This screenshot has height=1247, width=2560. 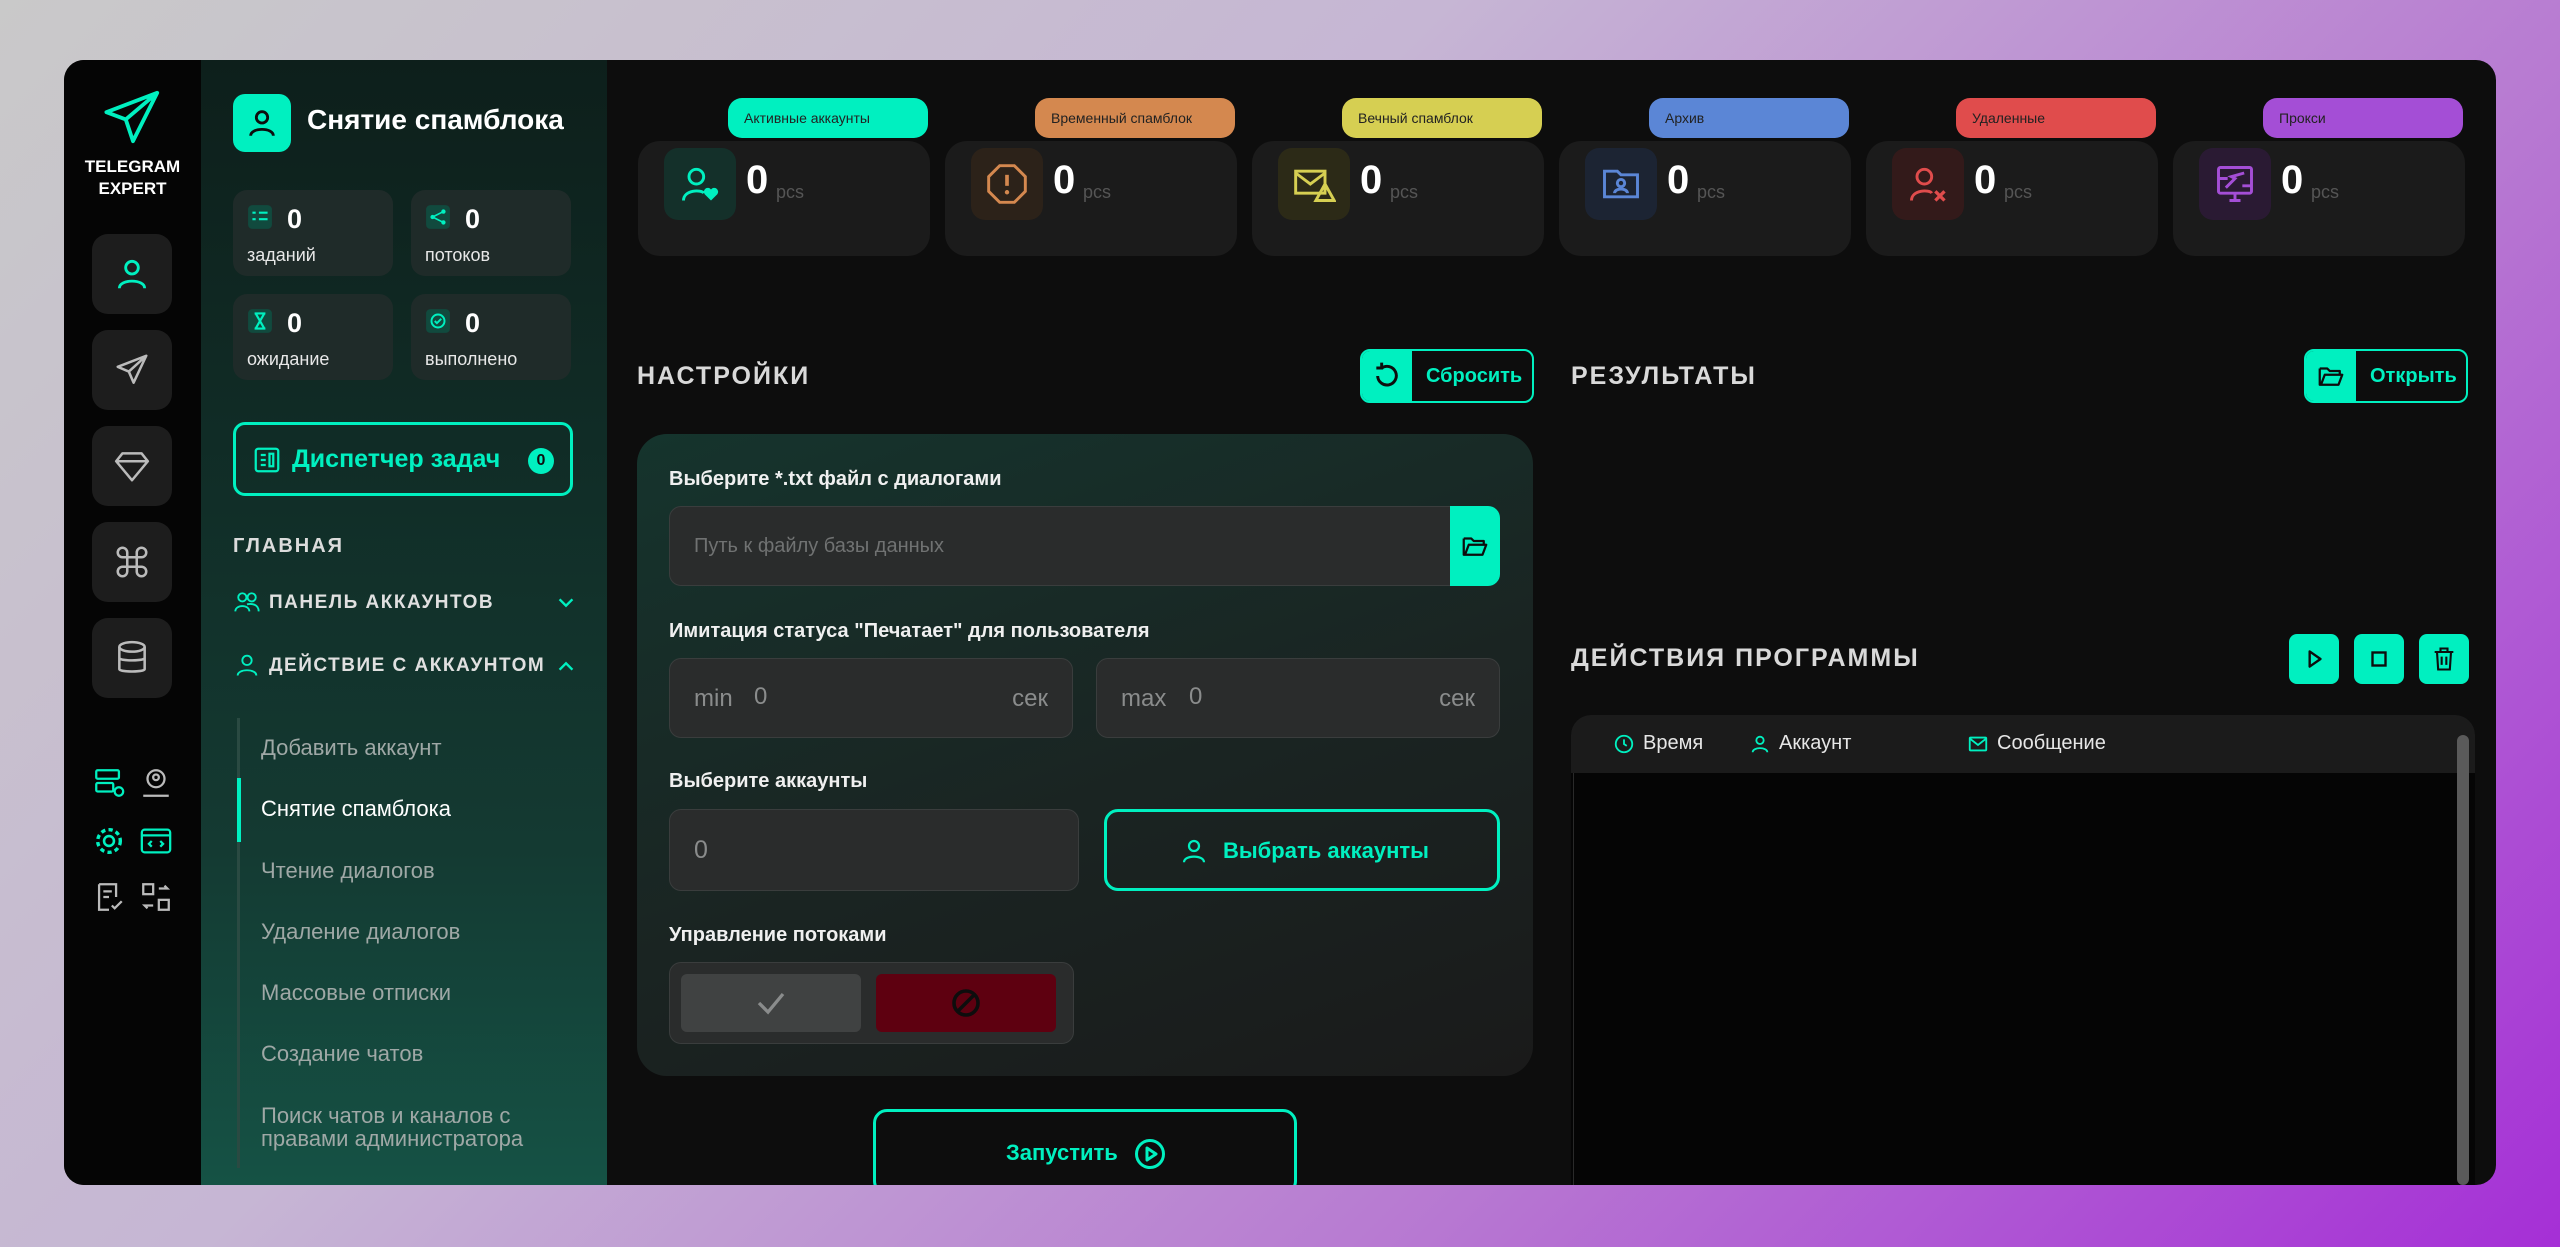 I want to click on icon-rail: TELEGRAM EXPERT, so click(x=132, y=622).